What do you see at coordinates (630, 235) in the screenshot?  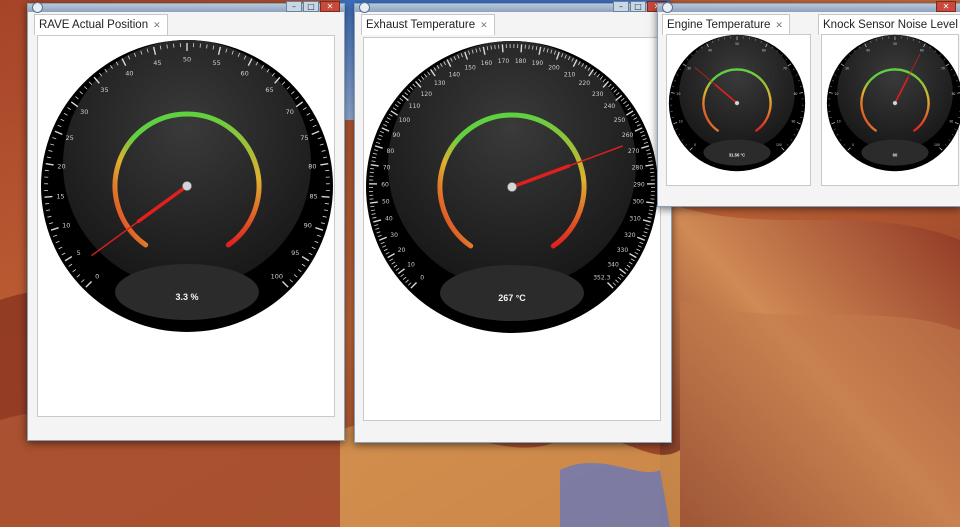 I see `gauge-tick-label: 320` at bounding box center [630, 235].